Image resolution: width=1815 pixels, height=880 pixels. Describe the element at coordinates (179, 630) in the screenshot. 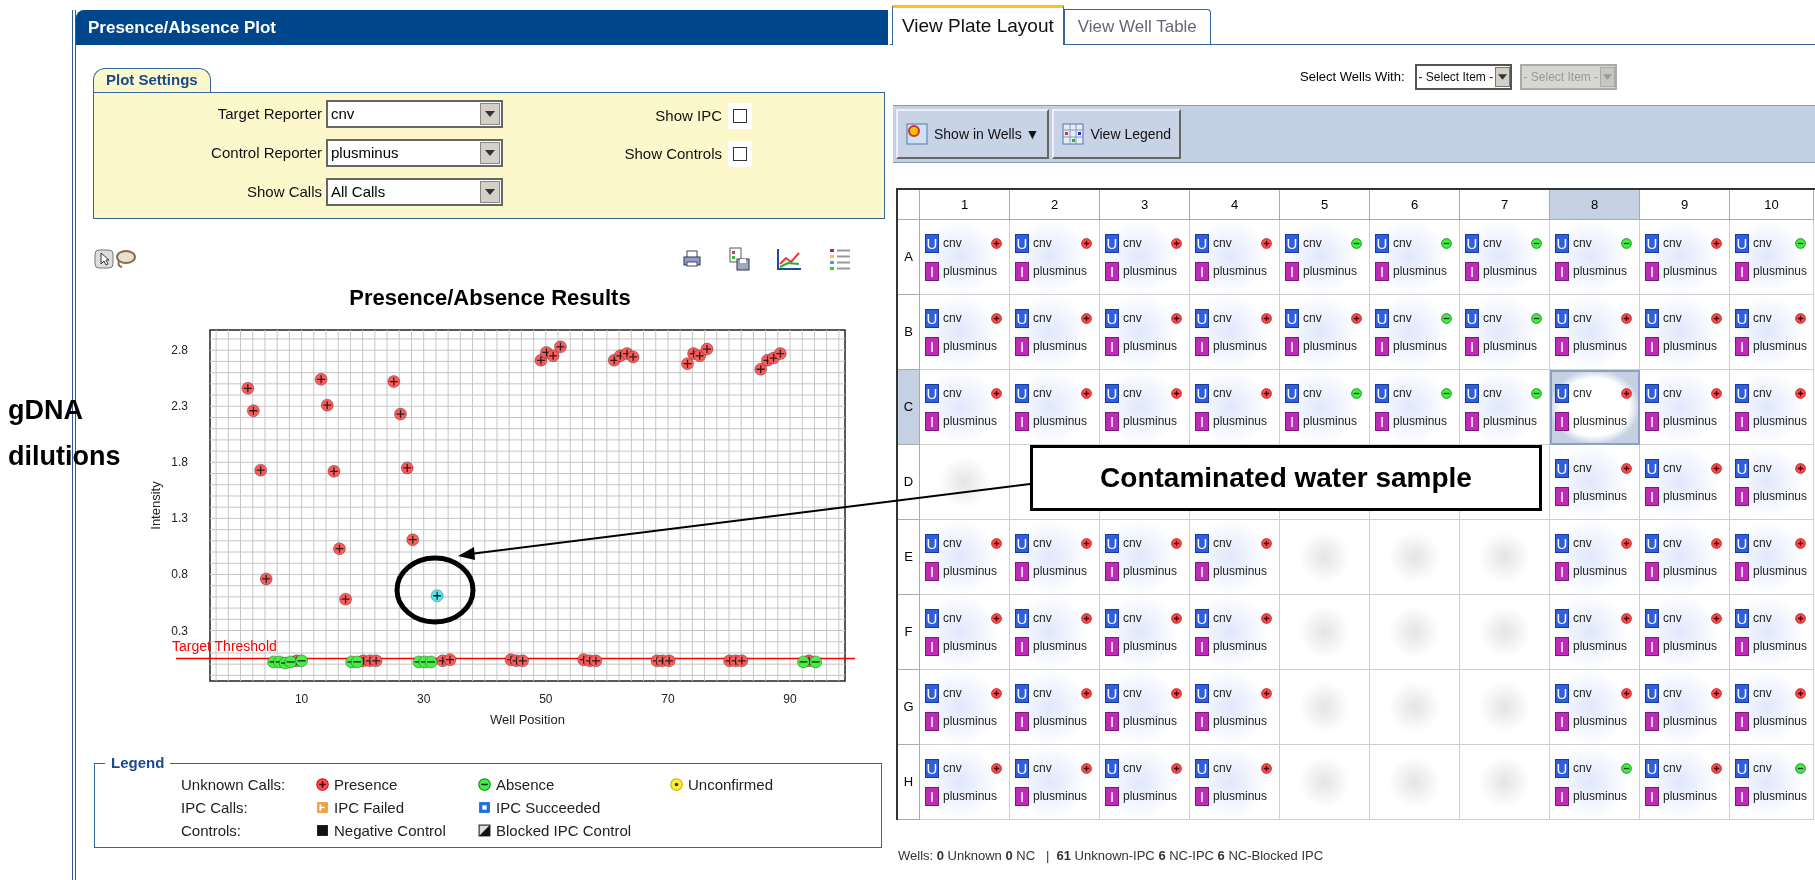

I see `y-tick-label: 0.3` at that location.